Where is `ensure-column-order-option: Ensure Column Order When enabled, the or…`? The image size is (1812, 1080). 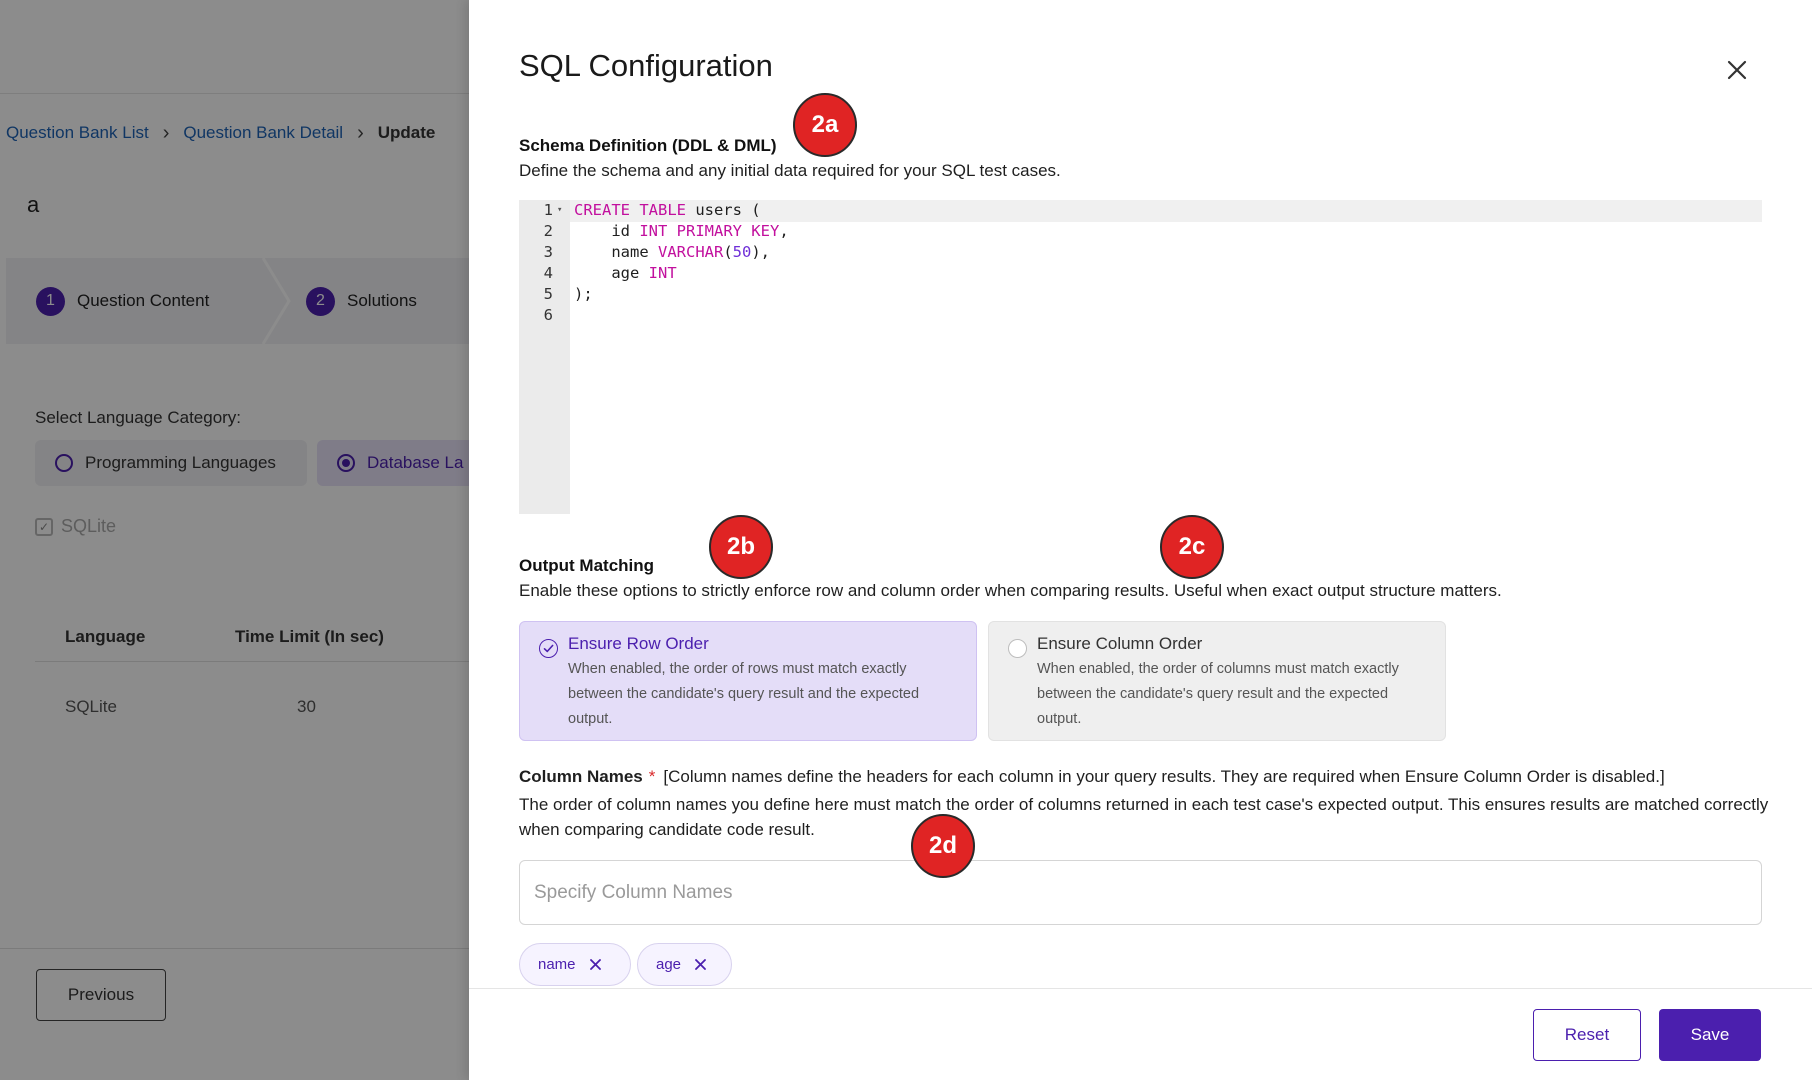
ensure-column-order-option: Ensure Column Order When enabled, the or… is located at coordinates (1217, 681).